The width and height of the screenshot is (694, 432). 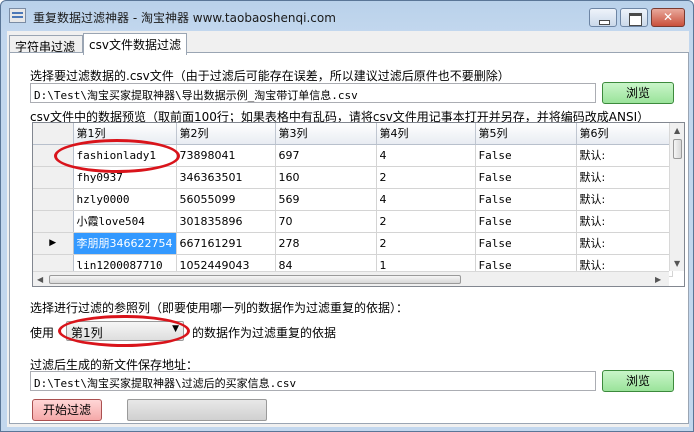 I want to click on start-filter-button: 开始过滤, so click(x=67, y=410).